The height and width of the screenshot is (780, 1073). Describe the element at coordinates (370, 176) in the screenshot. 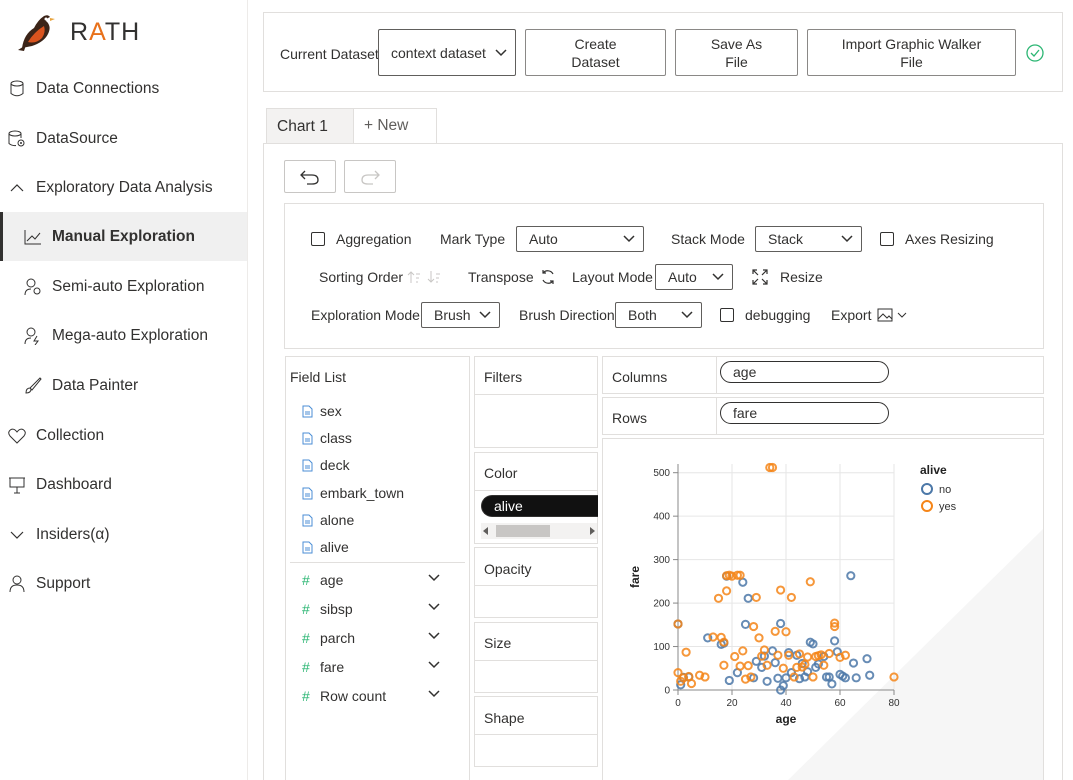

I see `redo-button` at that location.